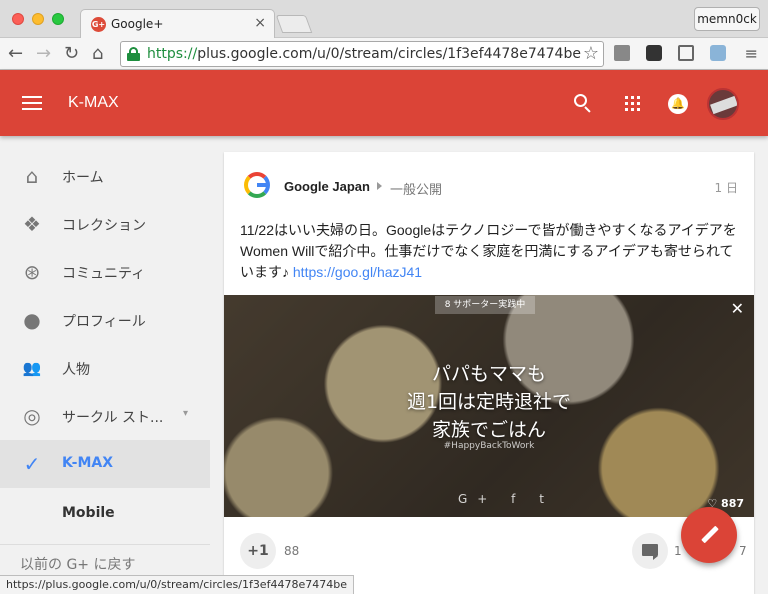  Describe the element at coordinates (32, 272) in the screenshot. I see `communities-icon: ⊛` at that location.